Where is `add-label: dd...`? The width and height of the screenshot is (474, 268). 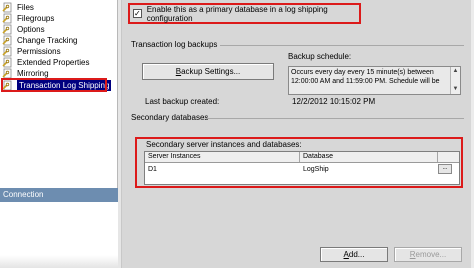 add-label: dd... is located at coordinates (356, 254).